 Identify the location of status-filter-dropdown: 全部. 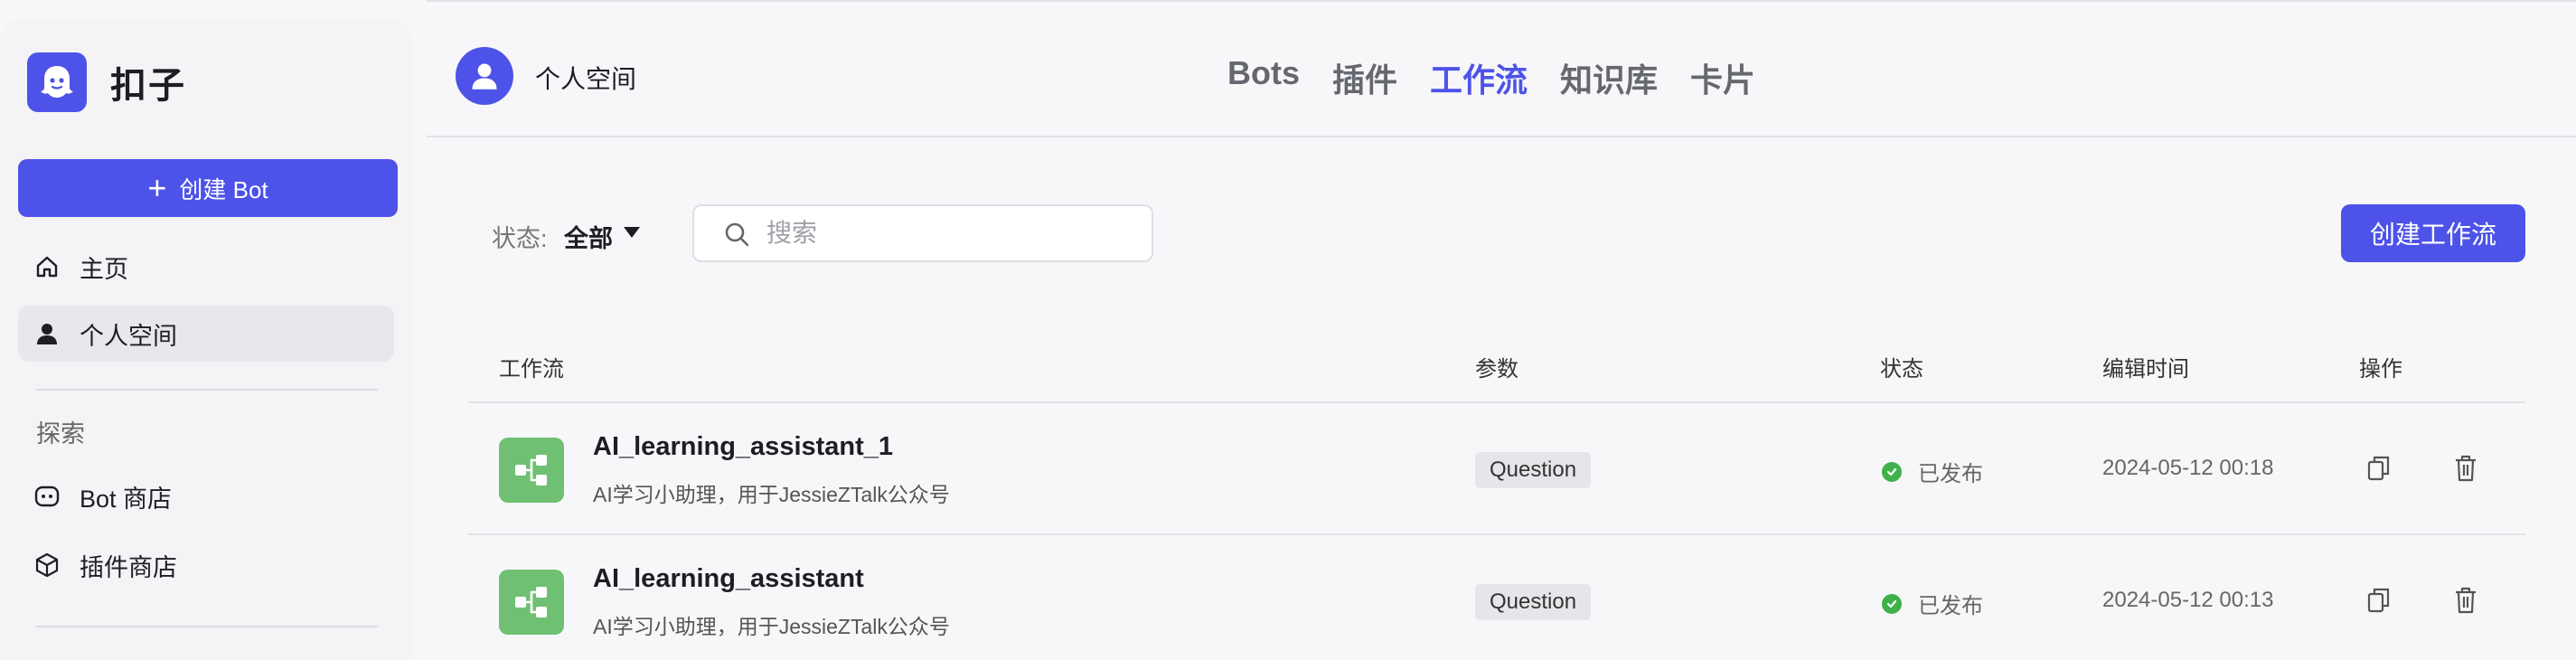
(588, 236).